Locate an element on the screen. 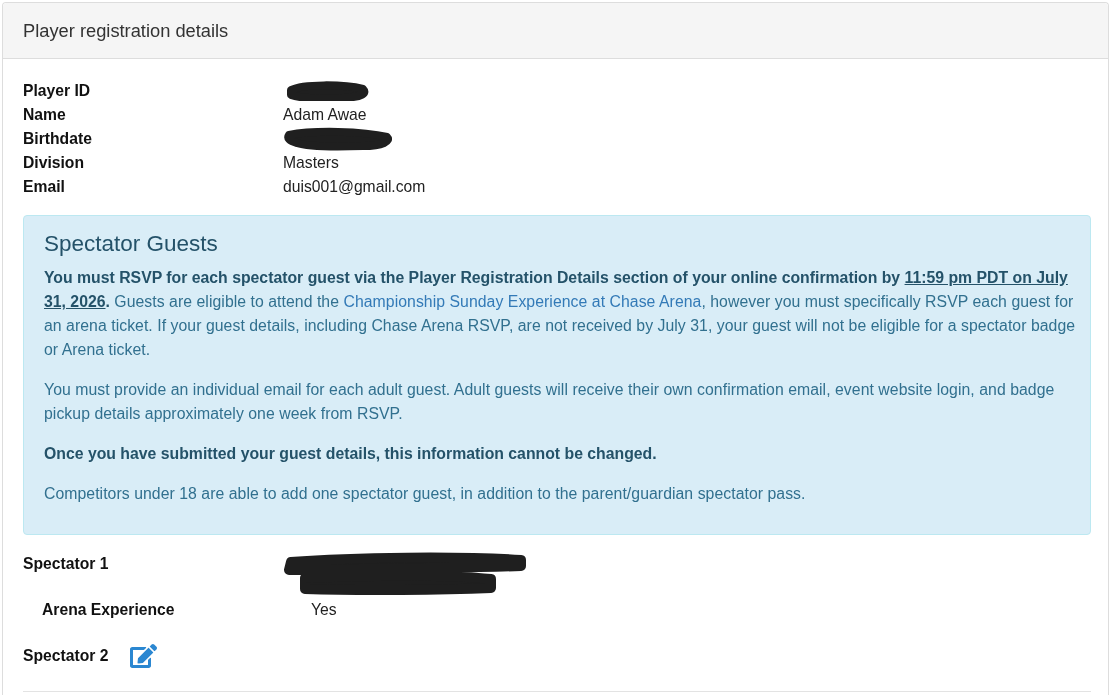 Image resolution: width=1112 pixels, height=695 pixels. alert-title: Spectator Guests is located at coordinates (131, 244).